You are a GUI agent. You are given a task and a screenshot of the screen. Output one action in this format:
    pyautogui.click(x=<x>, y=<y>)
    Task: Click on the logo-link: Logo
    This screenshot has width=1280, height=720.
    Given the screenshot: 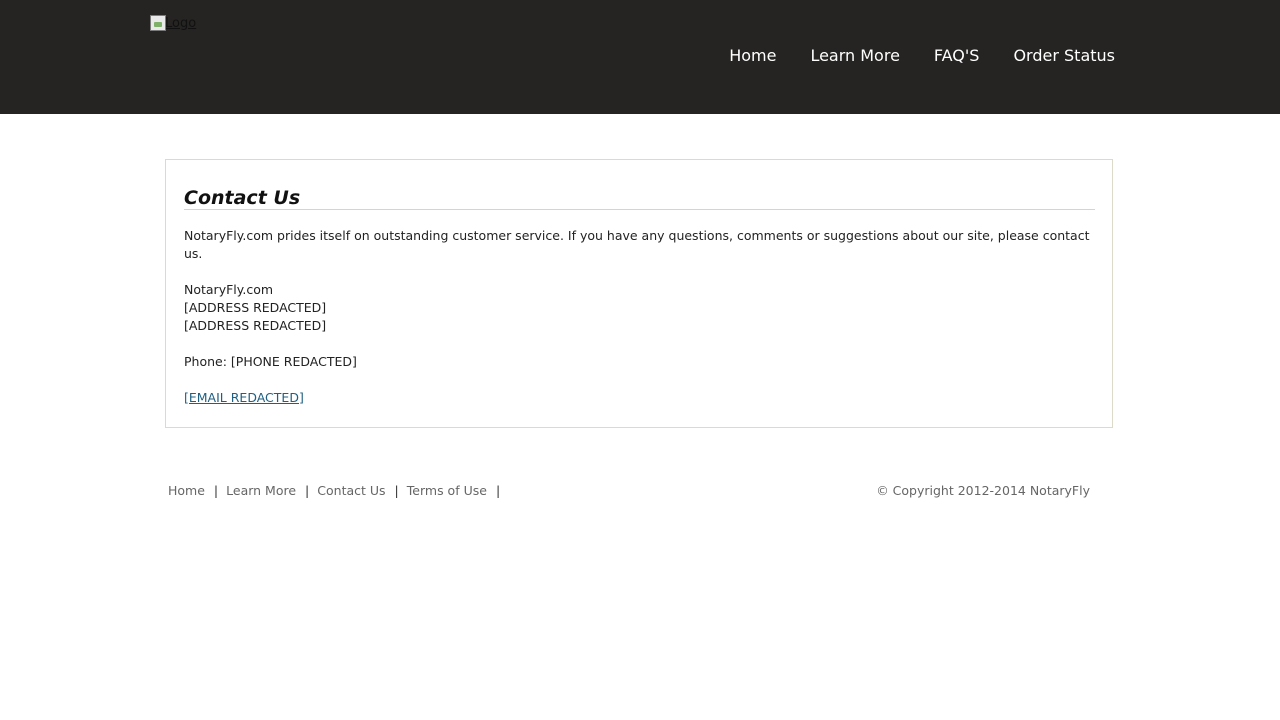 What is the action you would take?
    pyautogui.click(x=173, y=23)
    